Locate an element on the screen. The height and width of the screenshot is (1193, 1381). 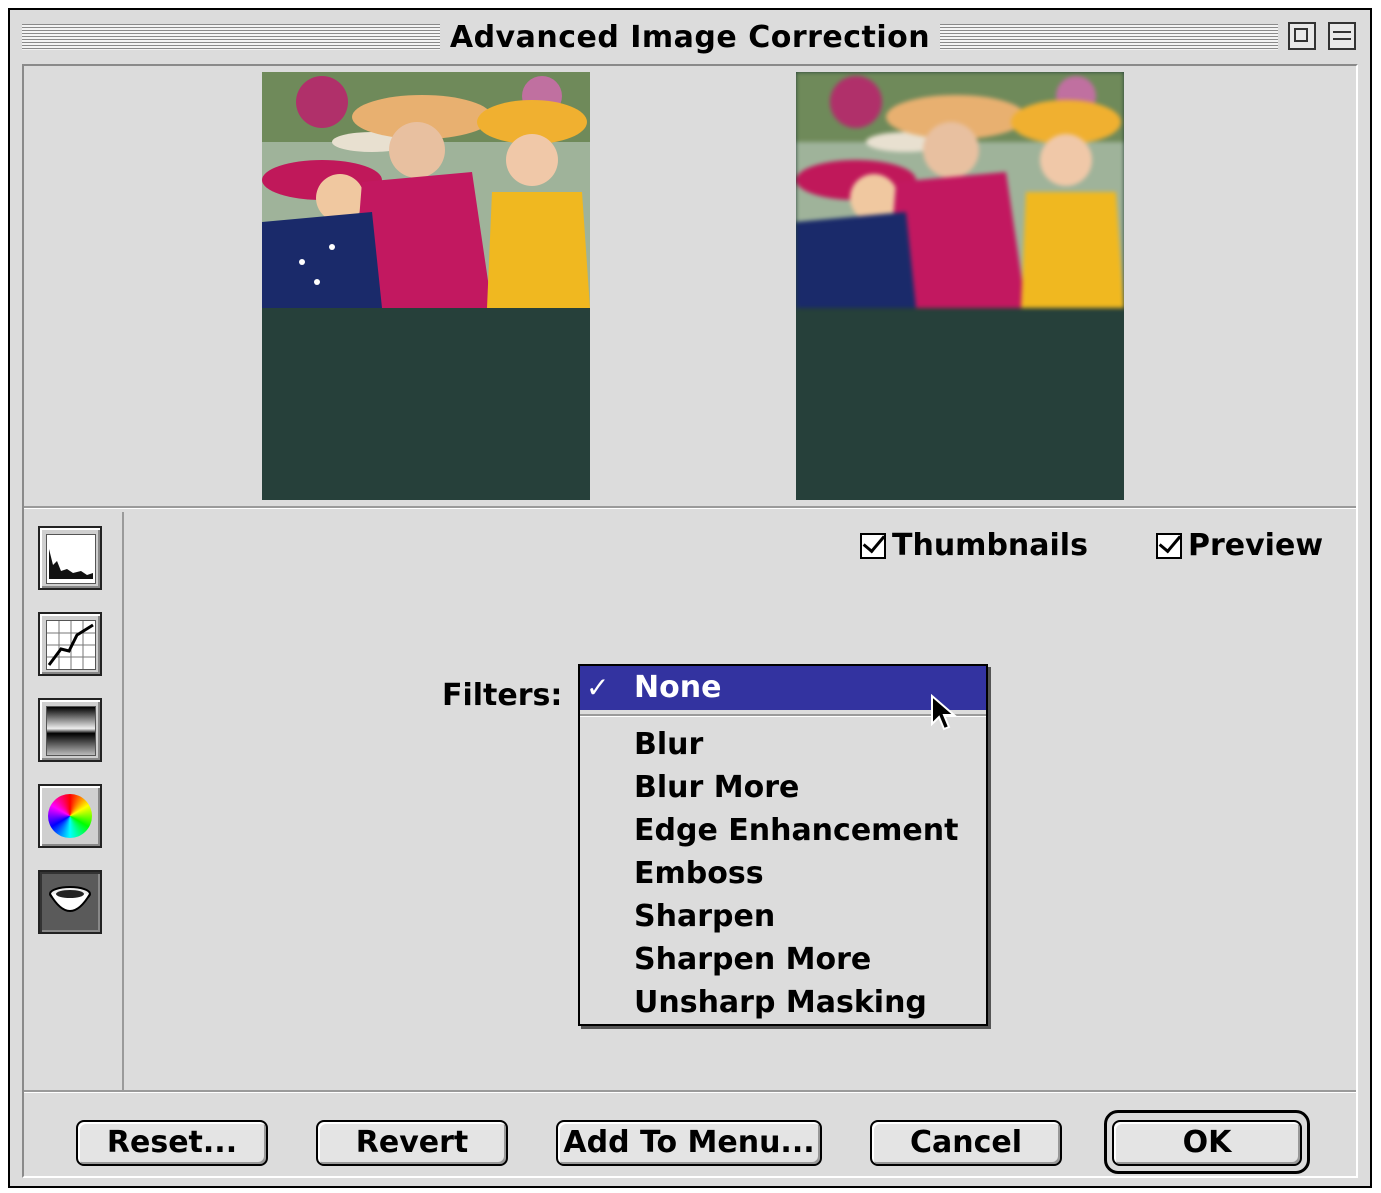
original-thumbnail is located at coordinates (426, 286).